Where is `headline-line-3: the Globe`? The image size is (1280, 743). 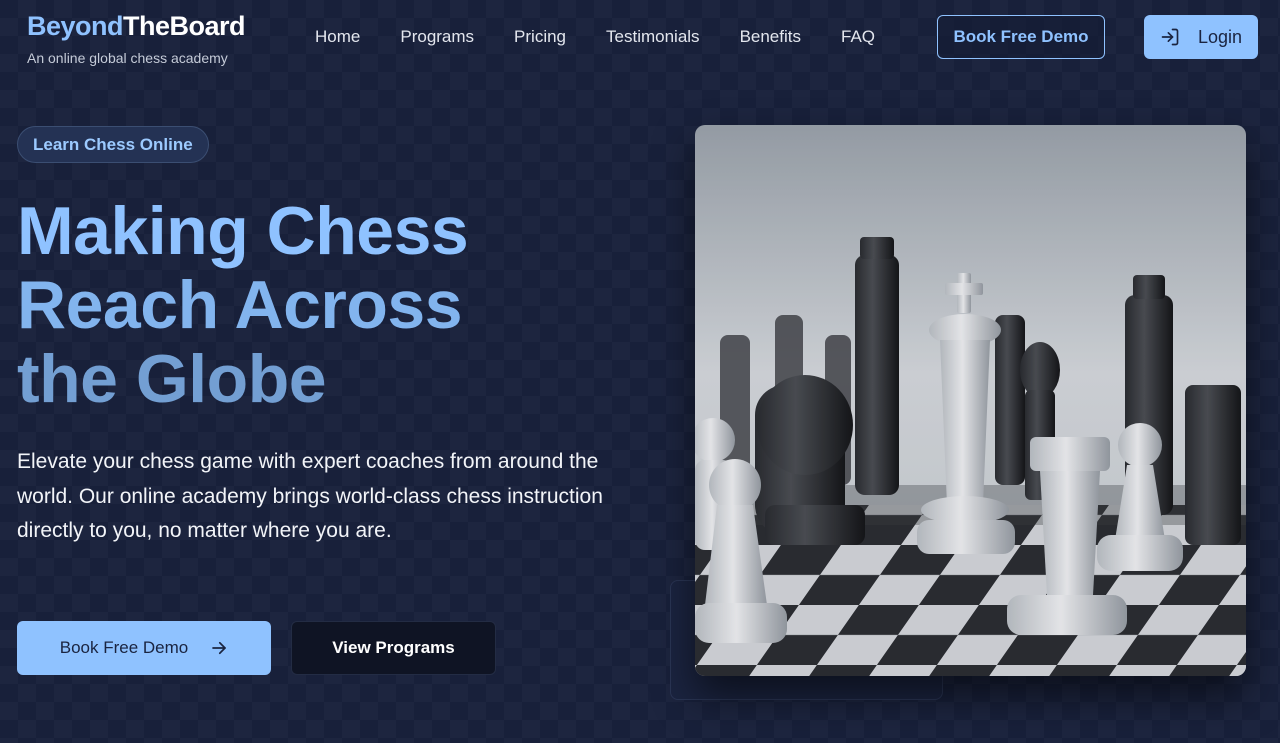 headline-line-3: the Globe is located at coordinates (172, 379).